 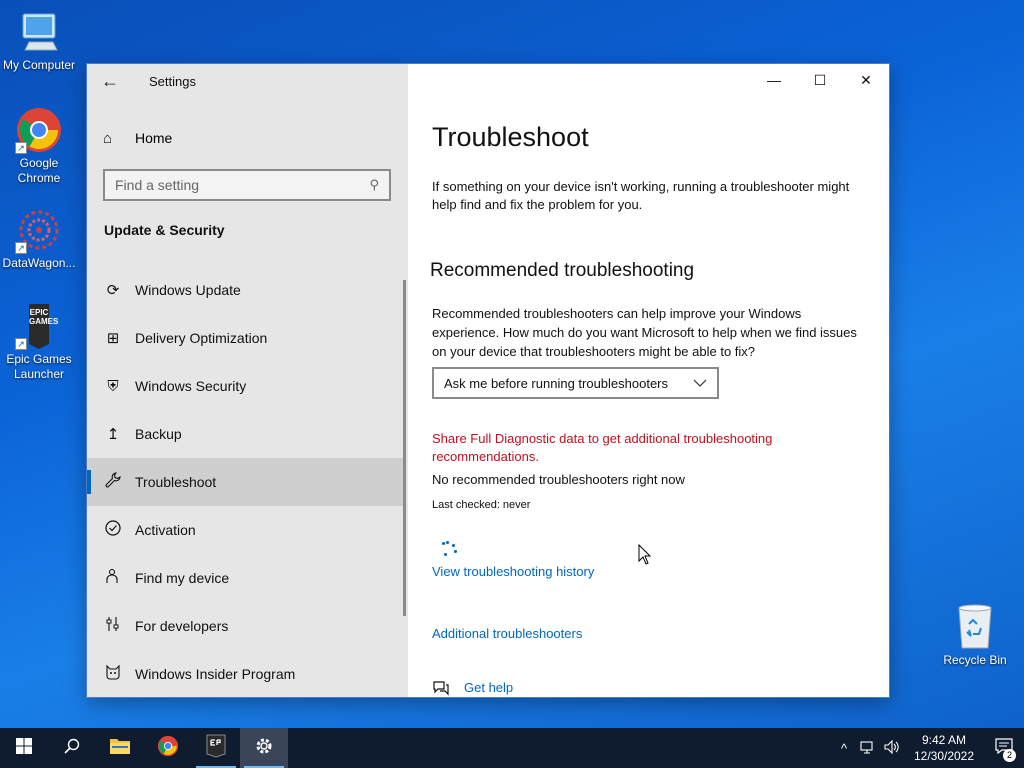 What do you see at coordinates (513, 571) in the screenshot?
I see `view-history-link: View troubleshooting history` at bounding box center [513, 571].